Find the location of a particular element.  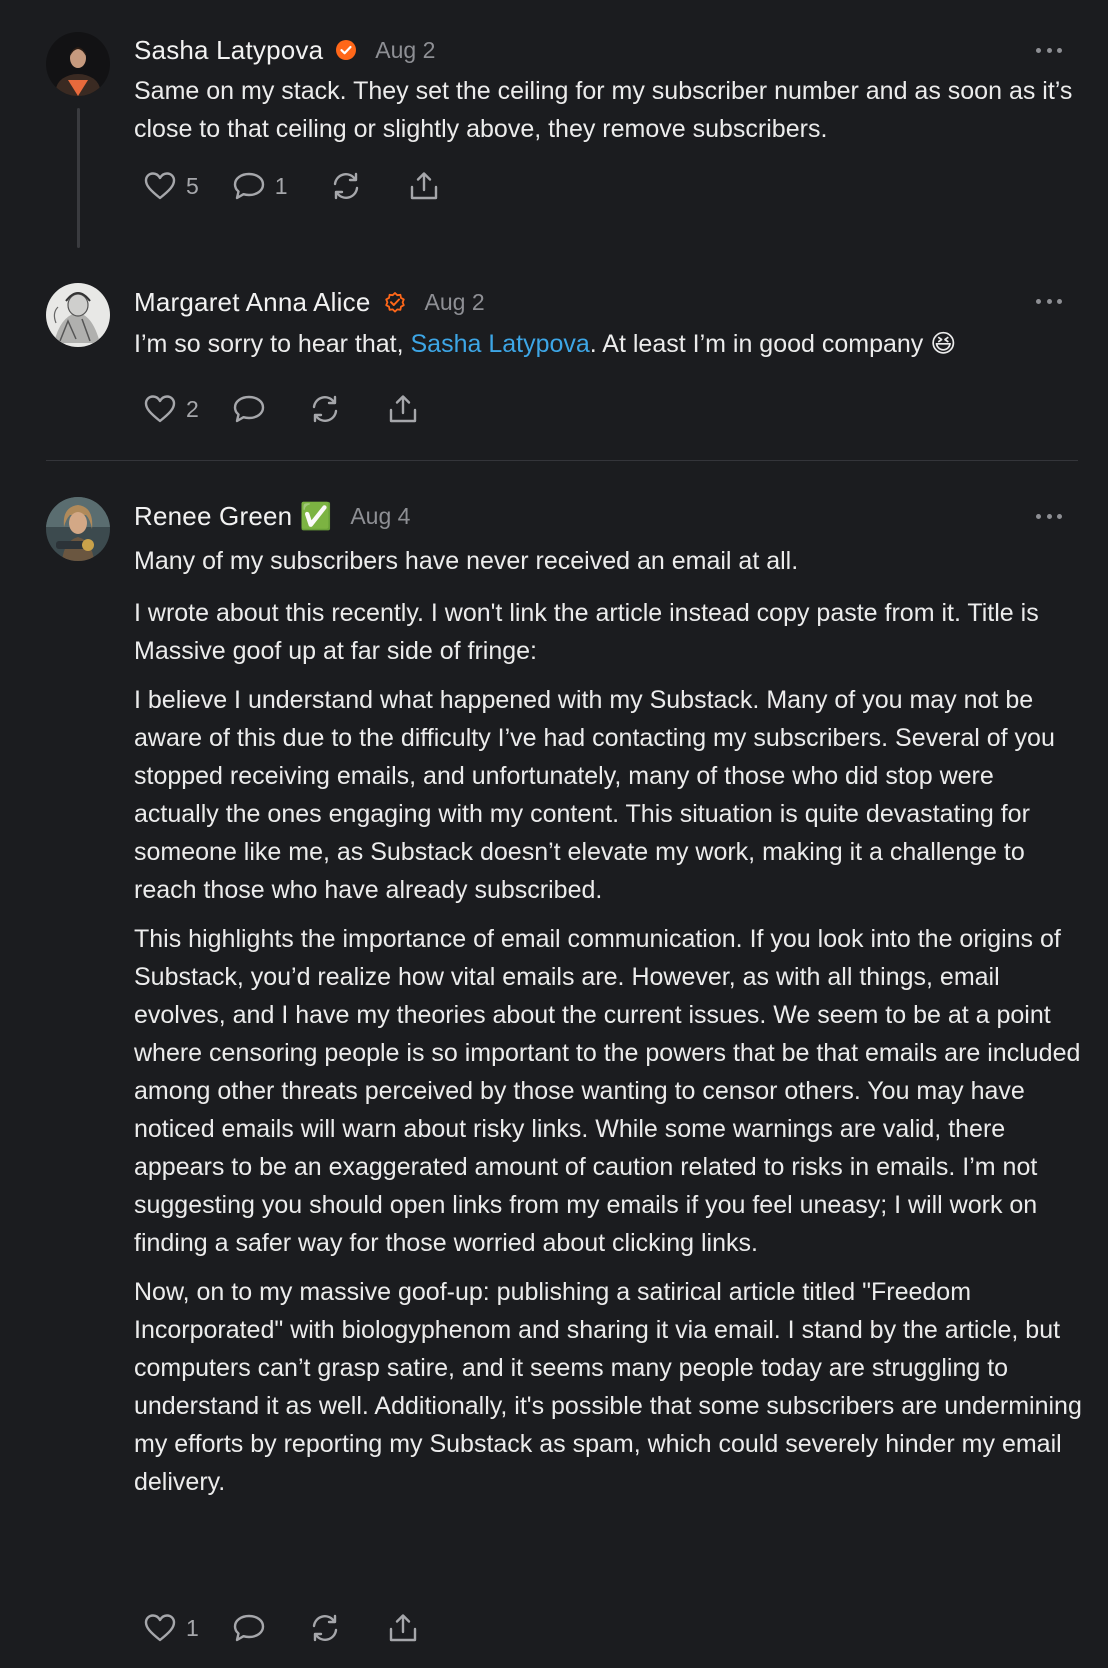

like-button: 5 is located at coordinates (171, 186).